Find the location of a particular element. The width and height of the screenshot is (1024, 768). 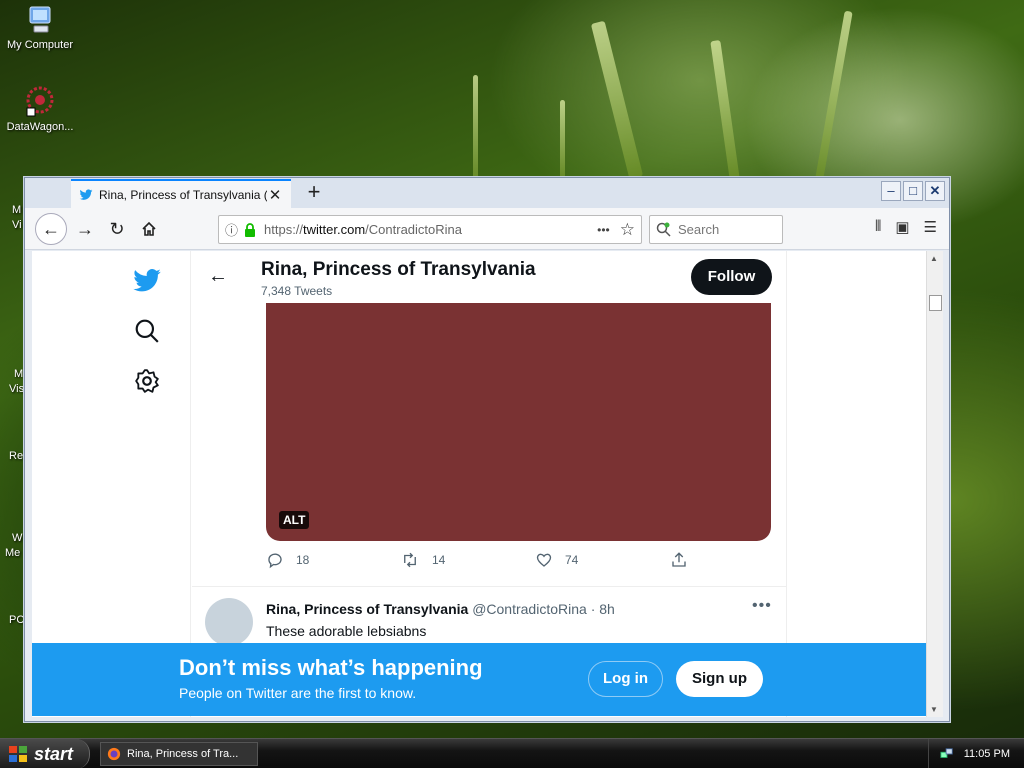

new-tab-button: + is located at coordinates (314, 193).